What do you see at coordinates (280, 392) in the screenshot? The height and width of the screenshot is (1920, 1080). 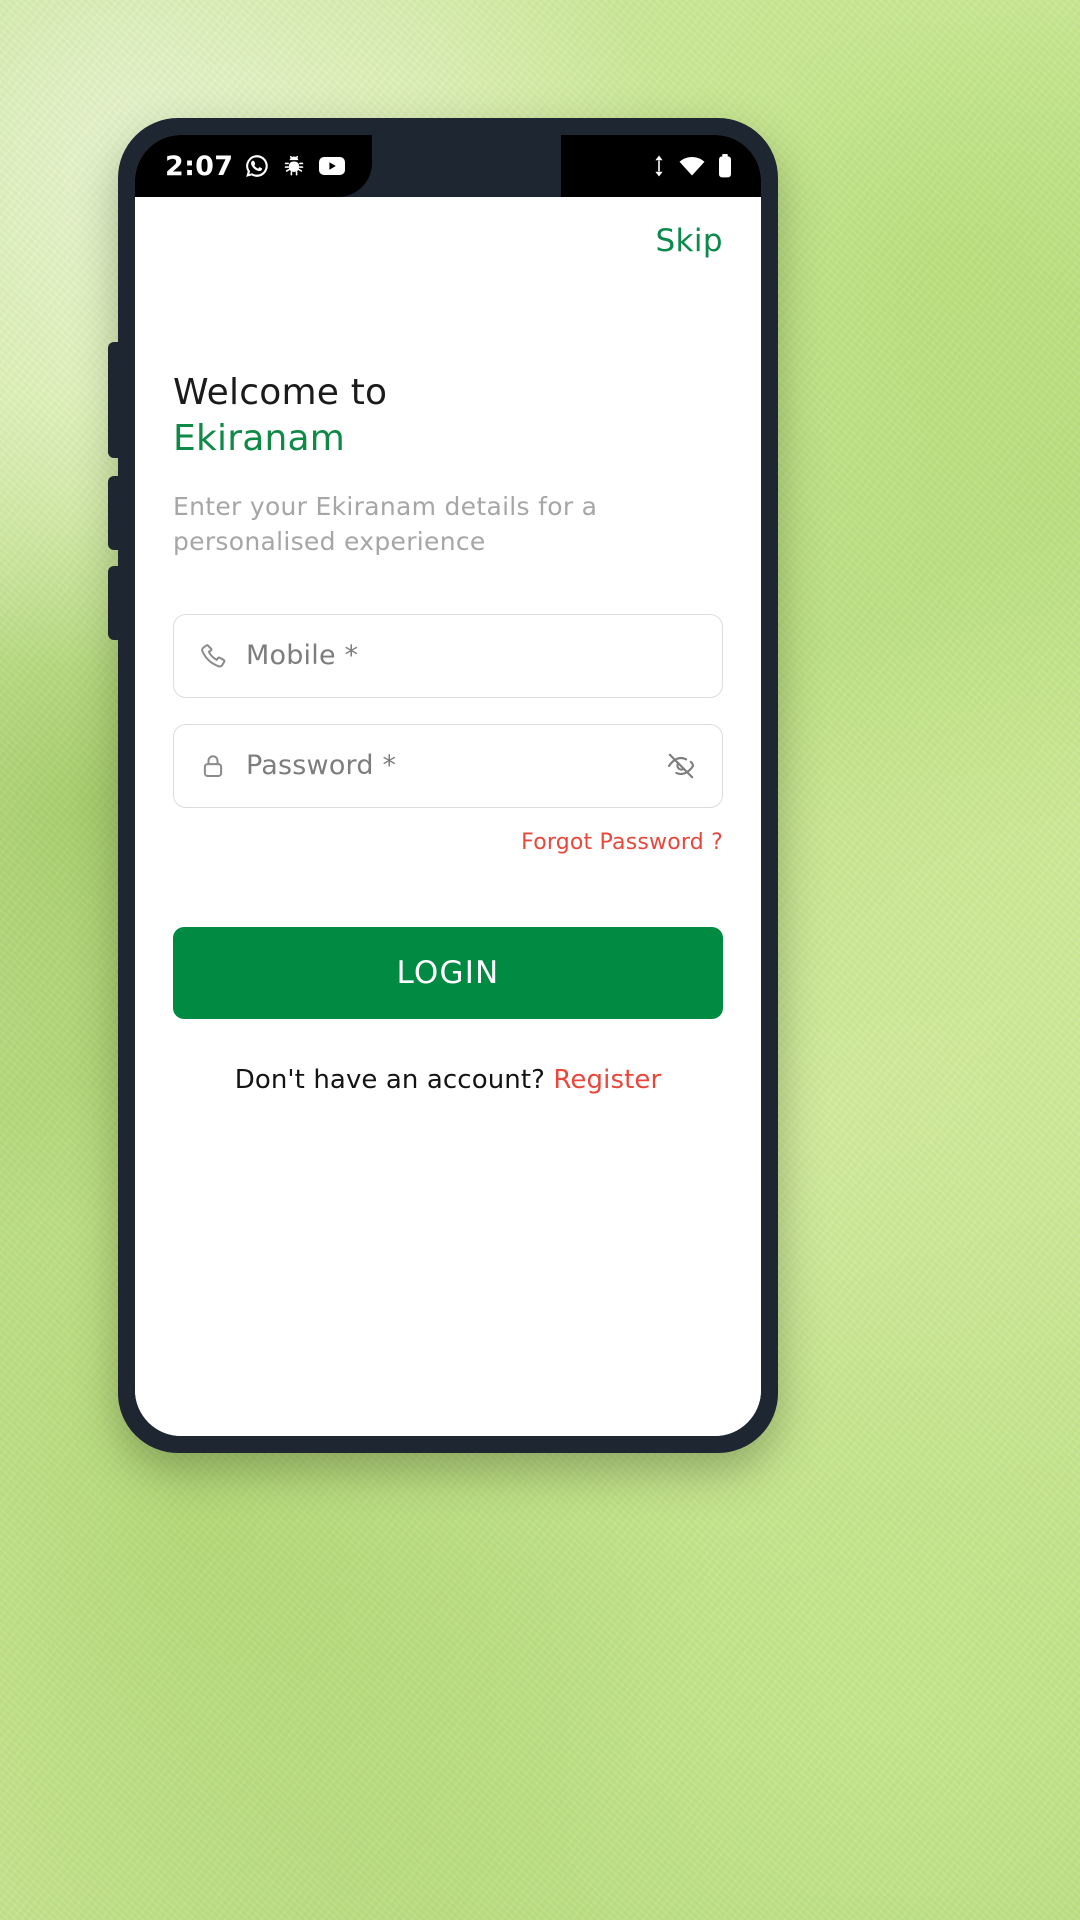 I see `welcome-title: Welcome to` at bounding box center [280, 392].